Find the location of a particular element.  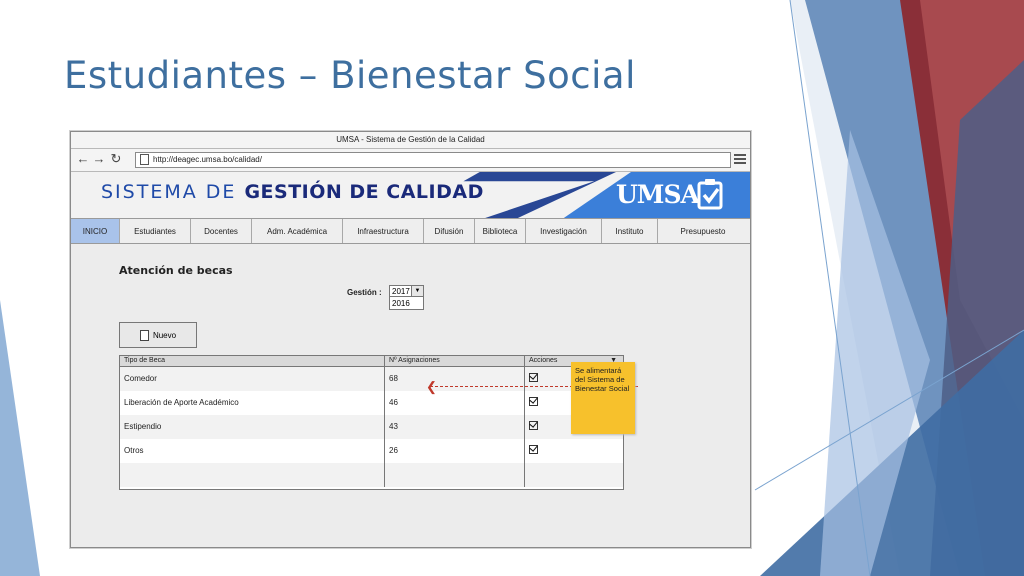

annotation-arrow-head-icon: ❮ is located at coordinates (431, 386).